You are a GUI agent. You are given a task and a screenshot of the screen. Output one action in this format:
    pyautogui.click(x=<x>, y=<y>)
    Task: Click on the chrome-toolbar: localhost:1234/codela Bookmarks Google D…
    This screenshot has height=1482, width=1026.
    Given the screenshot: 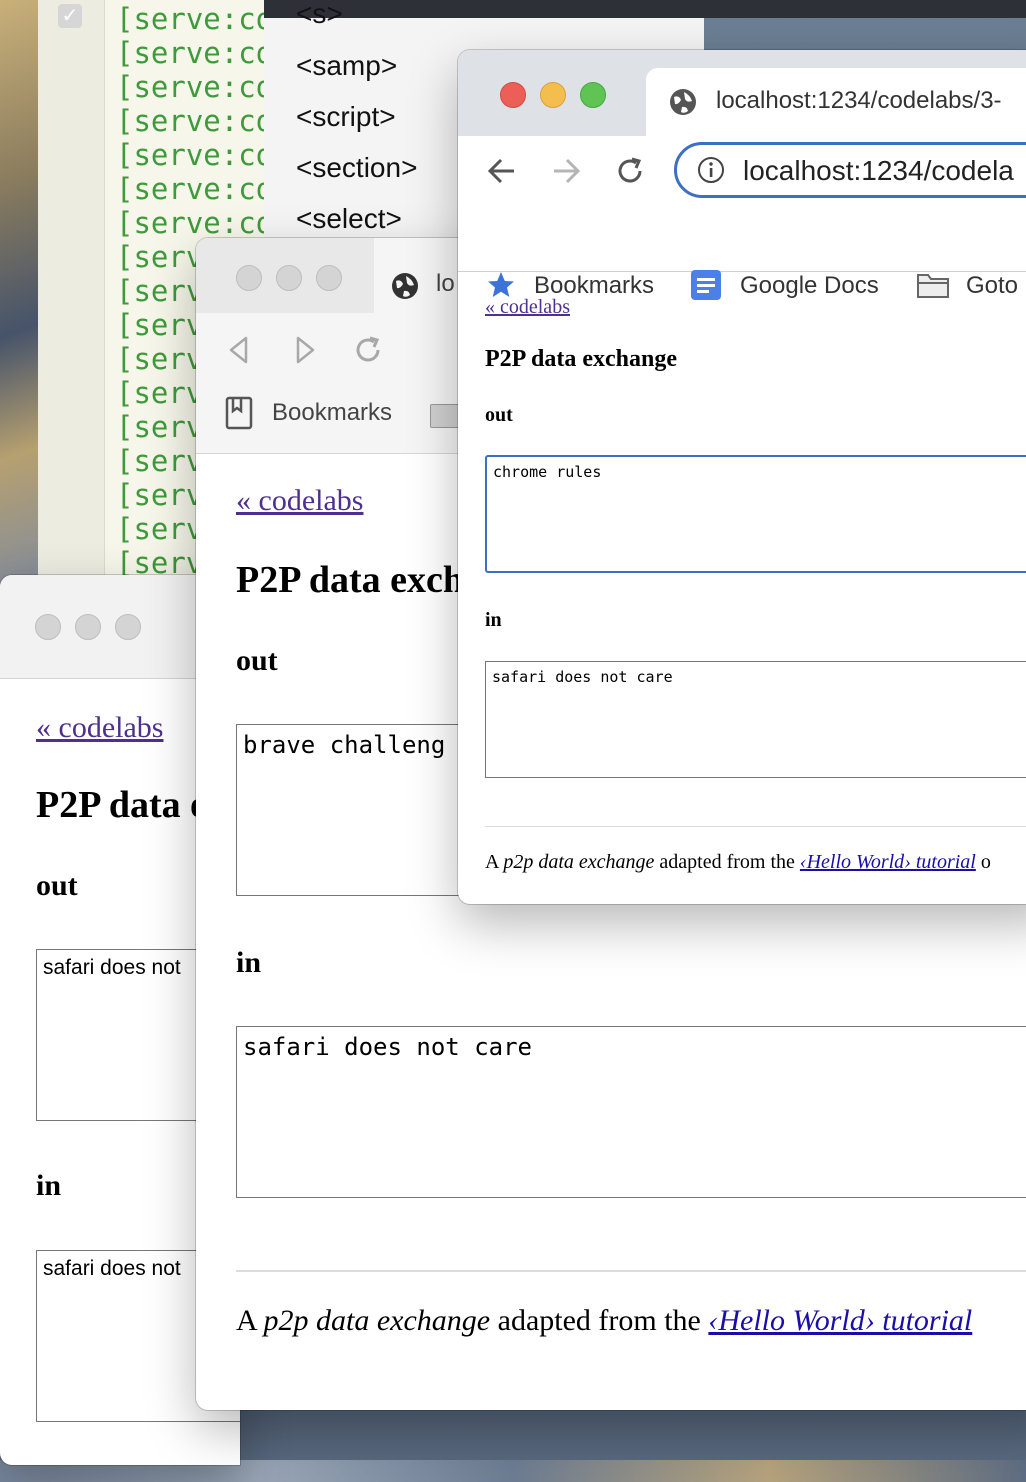 What is the action you would take?
    pyautogui.click(x=742, y=218)
    